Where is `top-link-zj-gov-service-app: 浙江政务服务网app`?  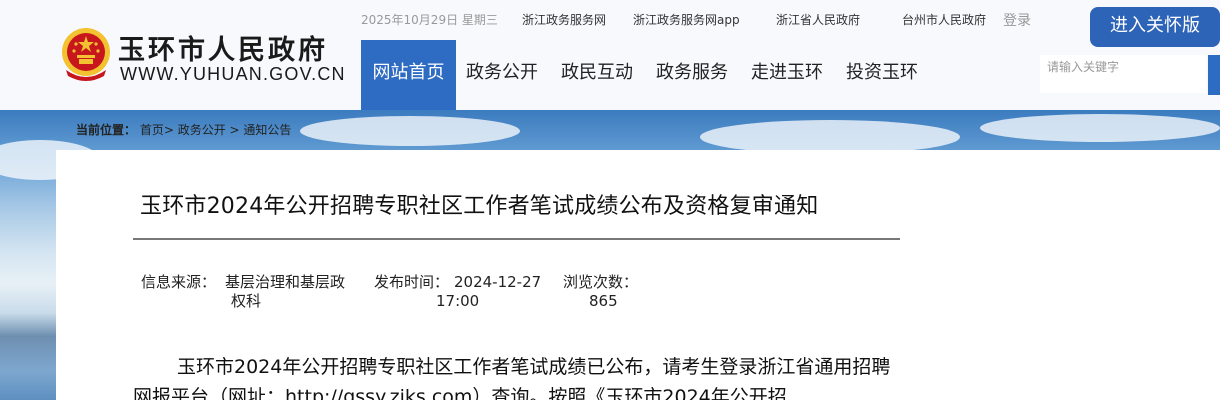
top-link-zj-gov-service-app: 浙江政务服务网app is located at coordinates (686, 19).